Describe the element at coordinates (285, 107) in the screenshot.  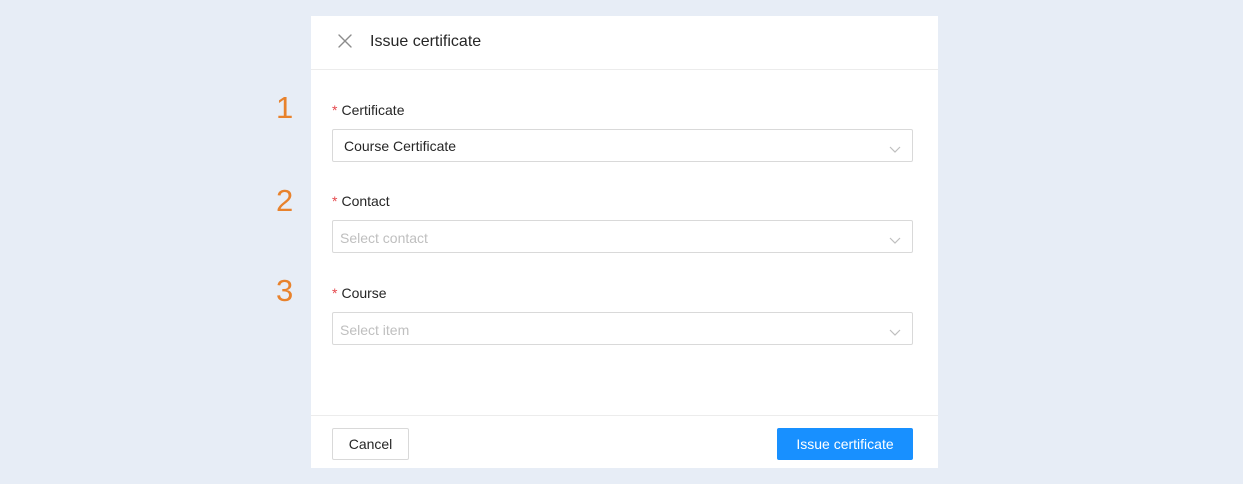
I see `step-number-1: 1` at that location.